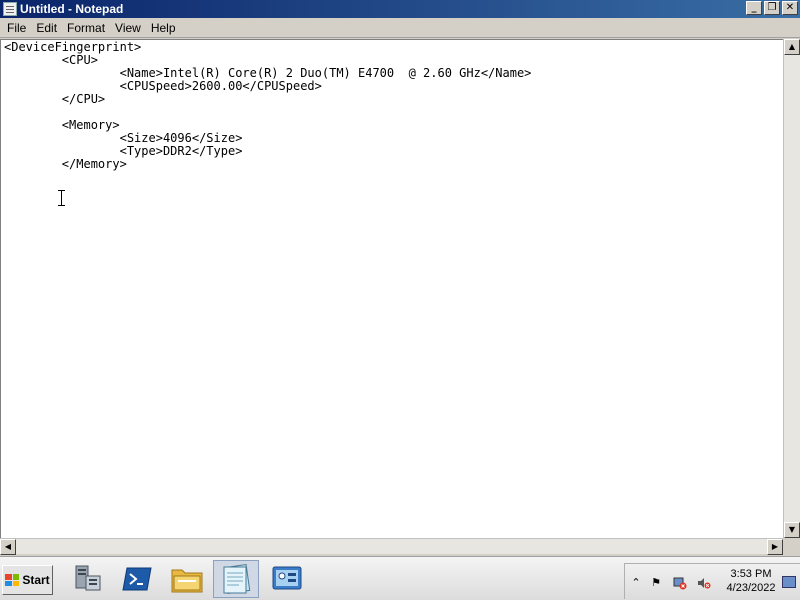 This screenshot has height=600, width=800. Describe the element at coordinates (391, 546) in the screenshot. I see `horizontal-scrollbar: ◀ ▶` at that location.